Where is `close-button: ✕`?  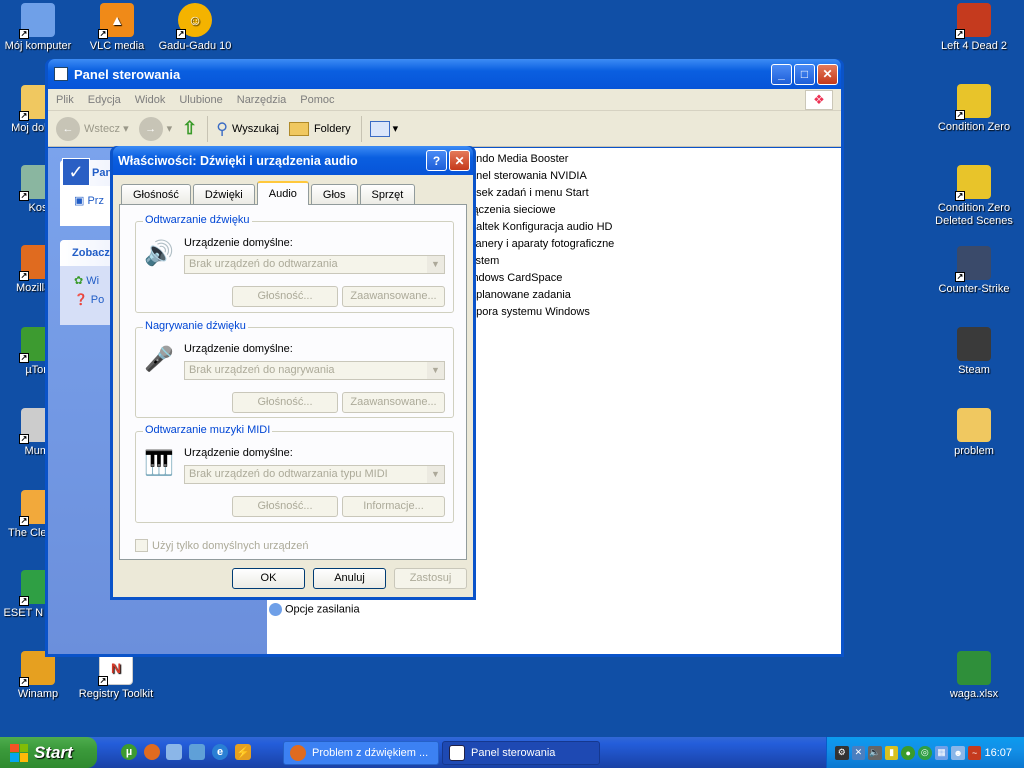 close-button: ✕ is located at coordinates (827, 74).